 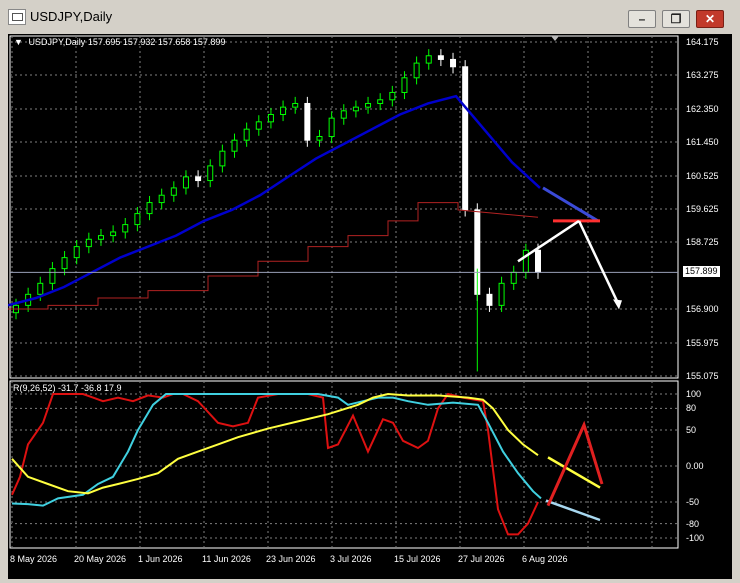 I want to click on price-tick-label: 155.975, so click(x=702, y=342).